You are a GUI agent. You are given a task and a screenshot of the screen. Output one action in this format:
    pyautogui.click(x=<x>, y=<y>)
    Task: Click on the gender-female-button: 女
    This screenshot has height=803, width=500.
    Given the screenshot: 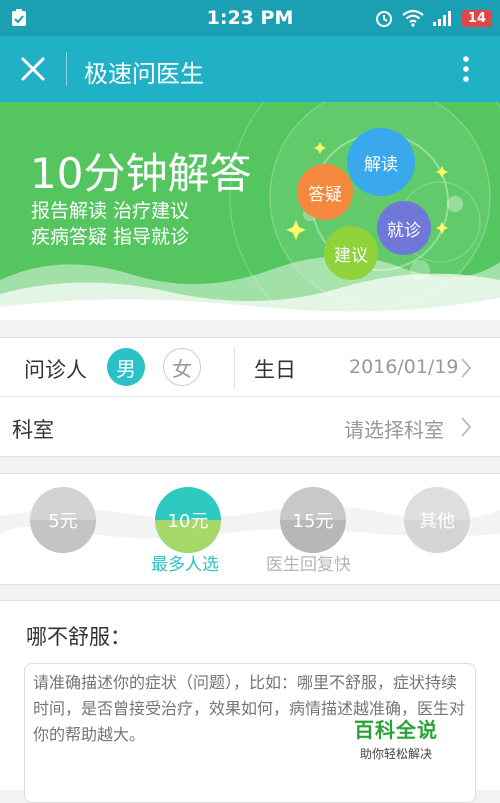 What is the action you would take?
    pyautogui.click(x=182, y=367)
    